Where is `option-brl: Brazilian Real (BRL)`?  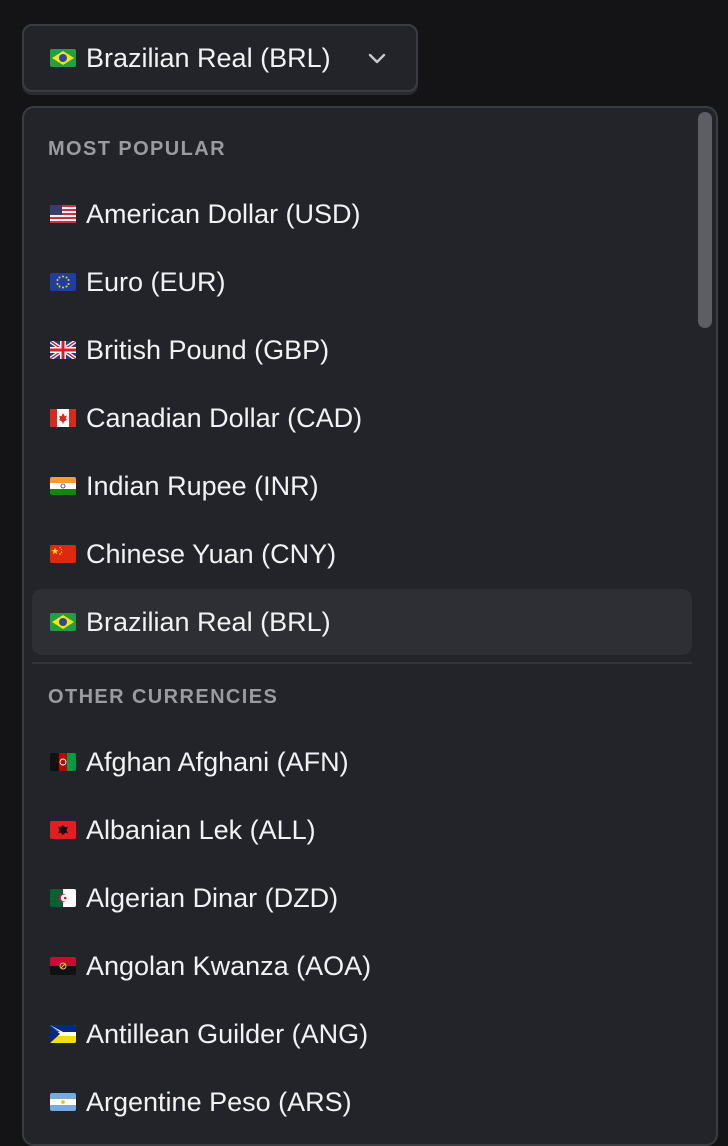
option-brl: Brazilian Real (BRL) is located at coordinates (362, 622).